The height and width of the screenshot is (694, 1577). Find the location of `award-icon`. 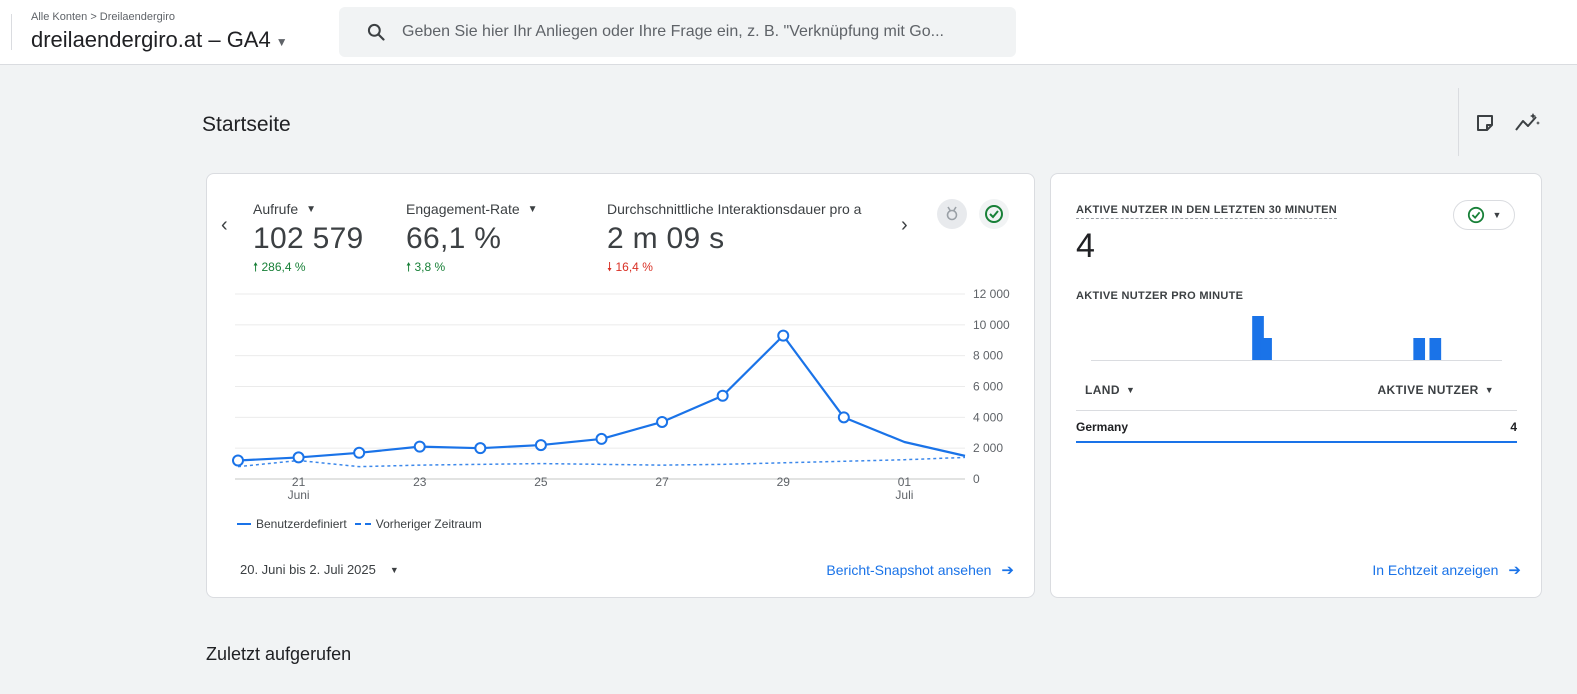

award-icon is located at coordinates (952, 213).